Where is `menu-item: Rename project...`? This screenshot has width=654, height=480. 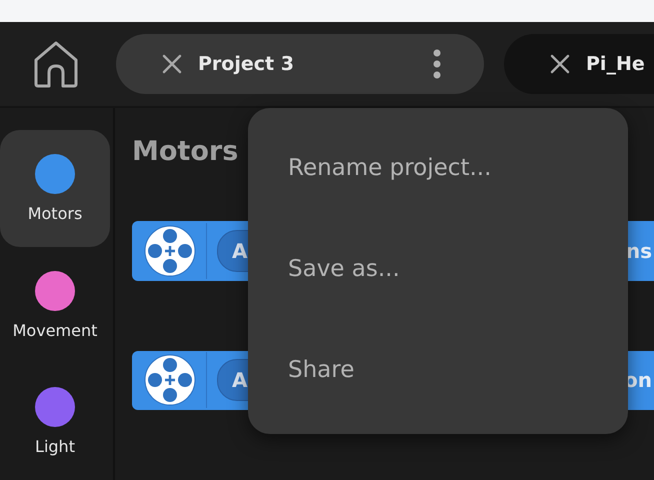 menu-item: Rename project... is located at coordinates (438, 168).